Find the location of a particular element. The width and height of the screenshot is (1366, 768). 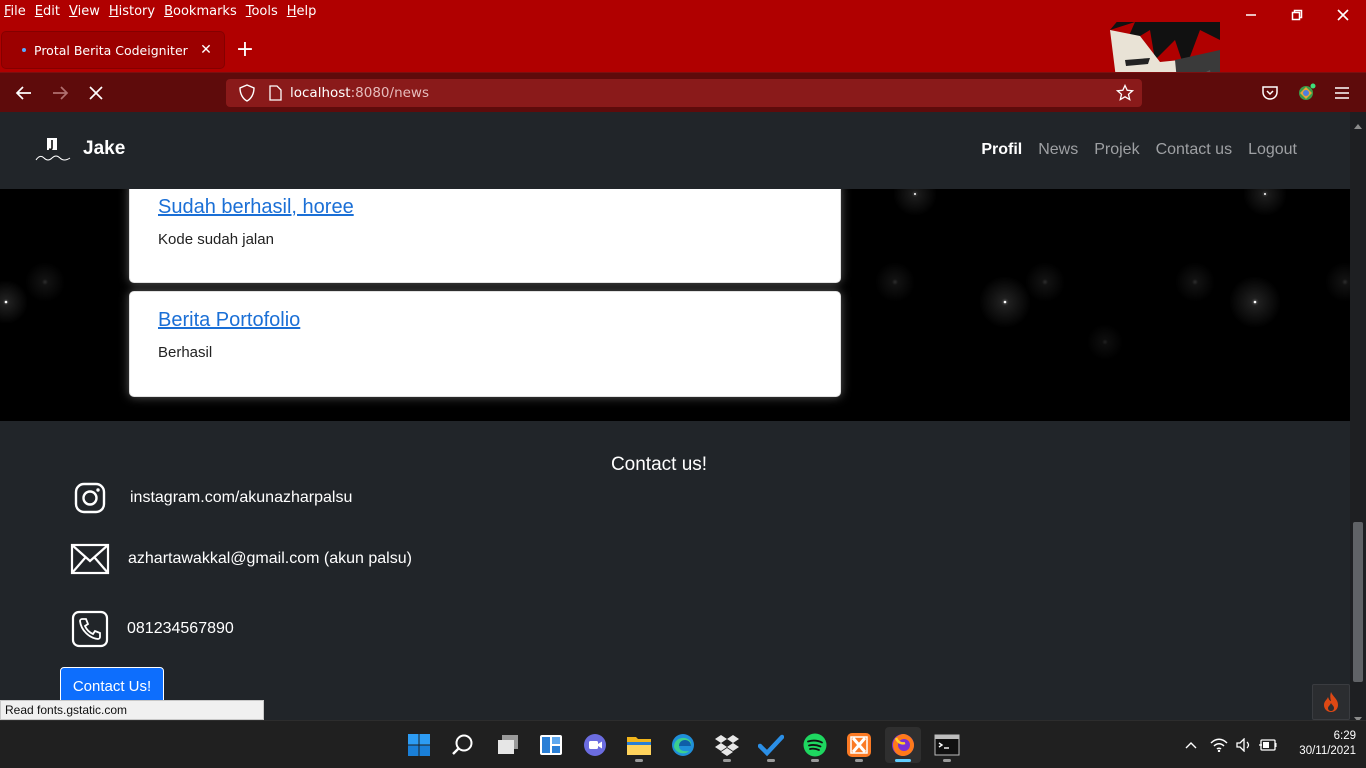

page-info-icon is located at coordinates (275, 93).